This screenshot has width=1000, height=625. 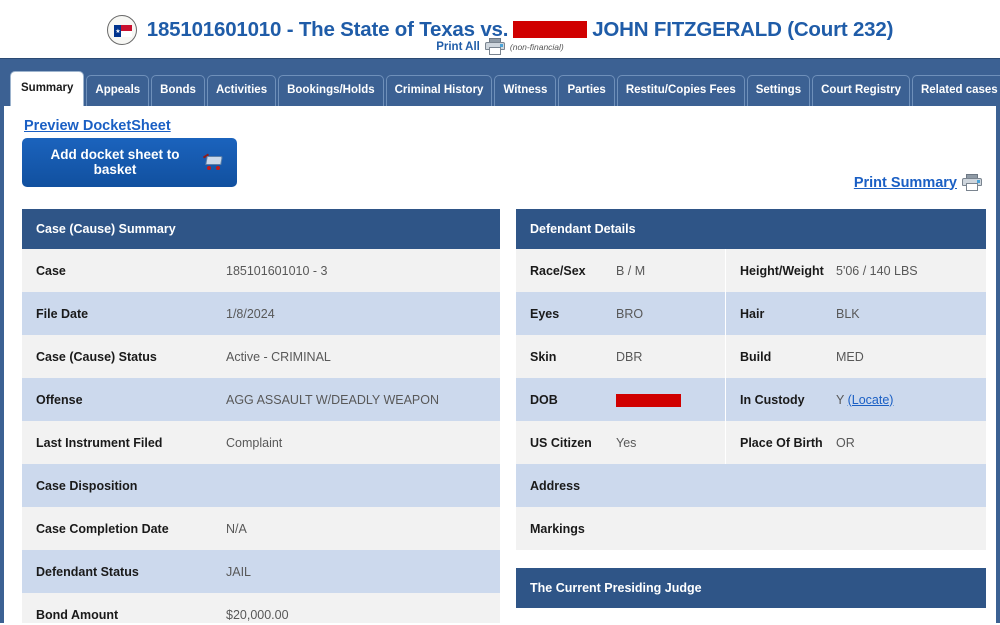 What do you see at coordinates (96, 356) in the screenshot?
I see `row-label: Case (Cause) Status` at bounding box center [96, 356].